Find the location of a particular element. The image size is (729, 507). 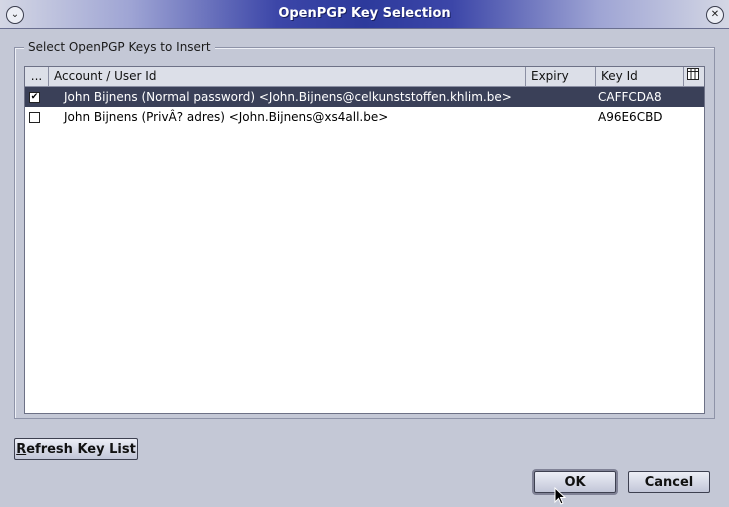

row-checkbox is located at coordinates (34, 117).